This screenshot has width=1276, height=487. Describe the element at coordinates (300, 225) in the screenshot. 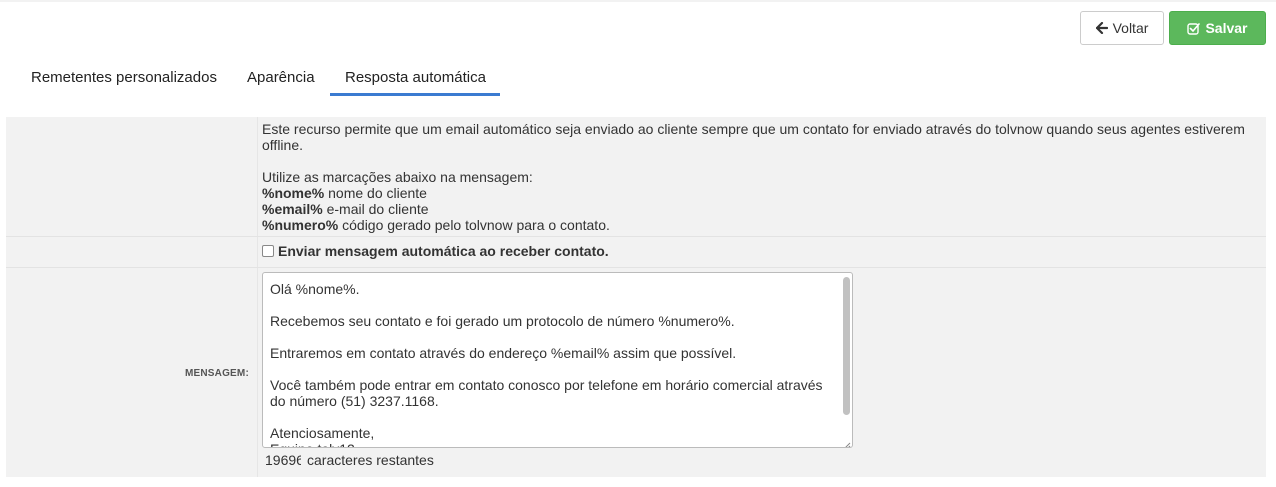

I see `marker-tag: %numero%` at that location.